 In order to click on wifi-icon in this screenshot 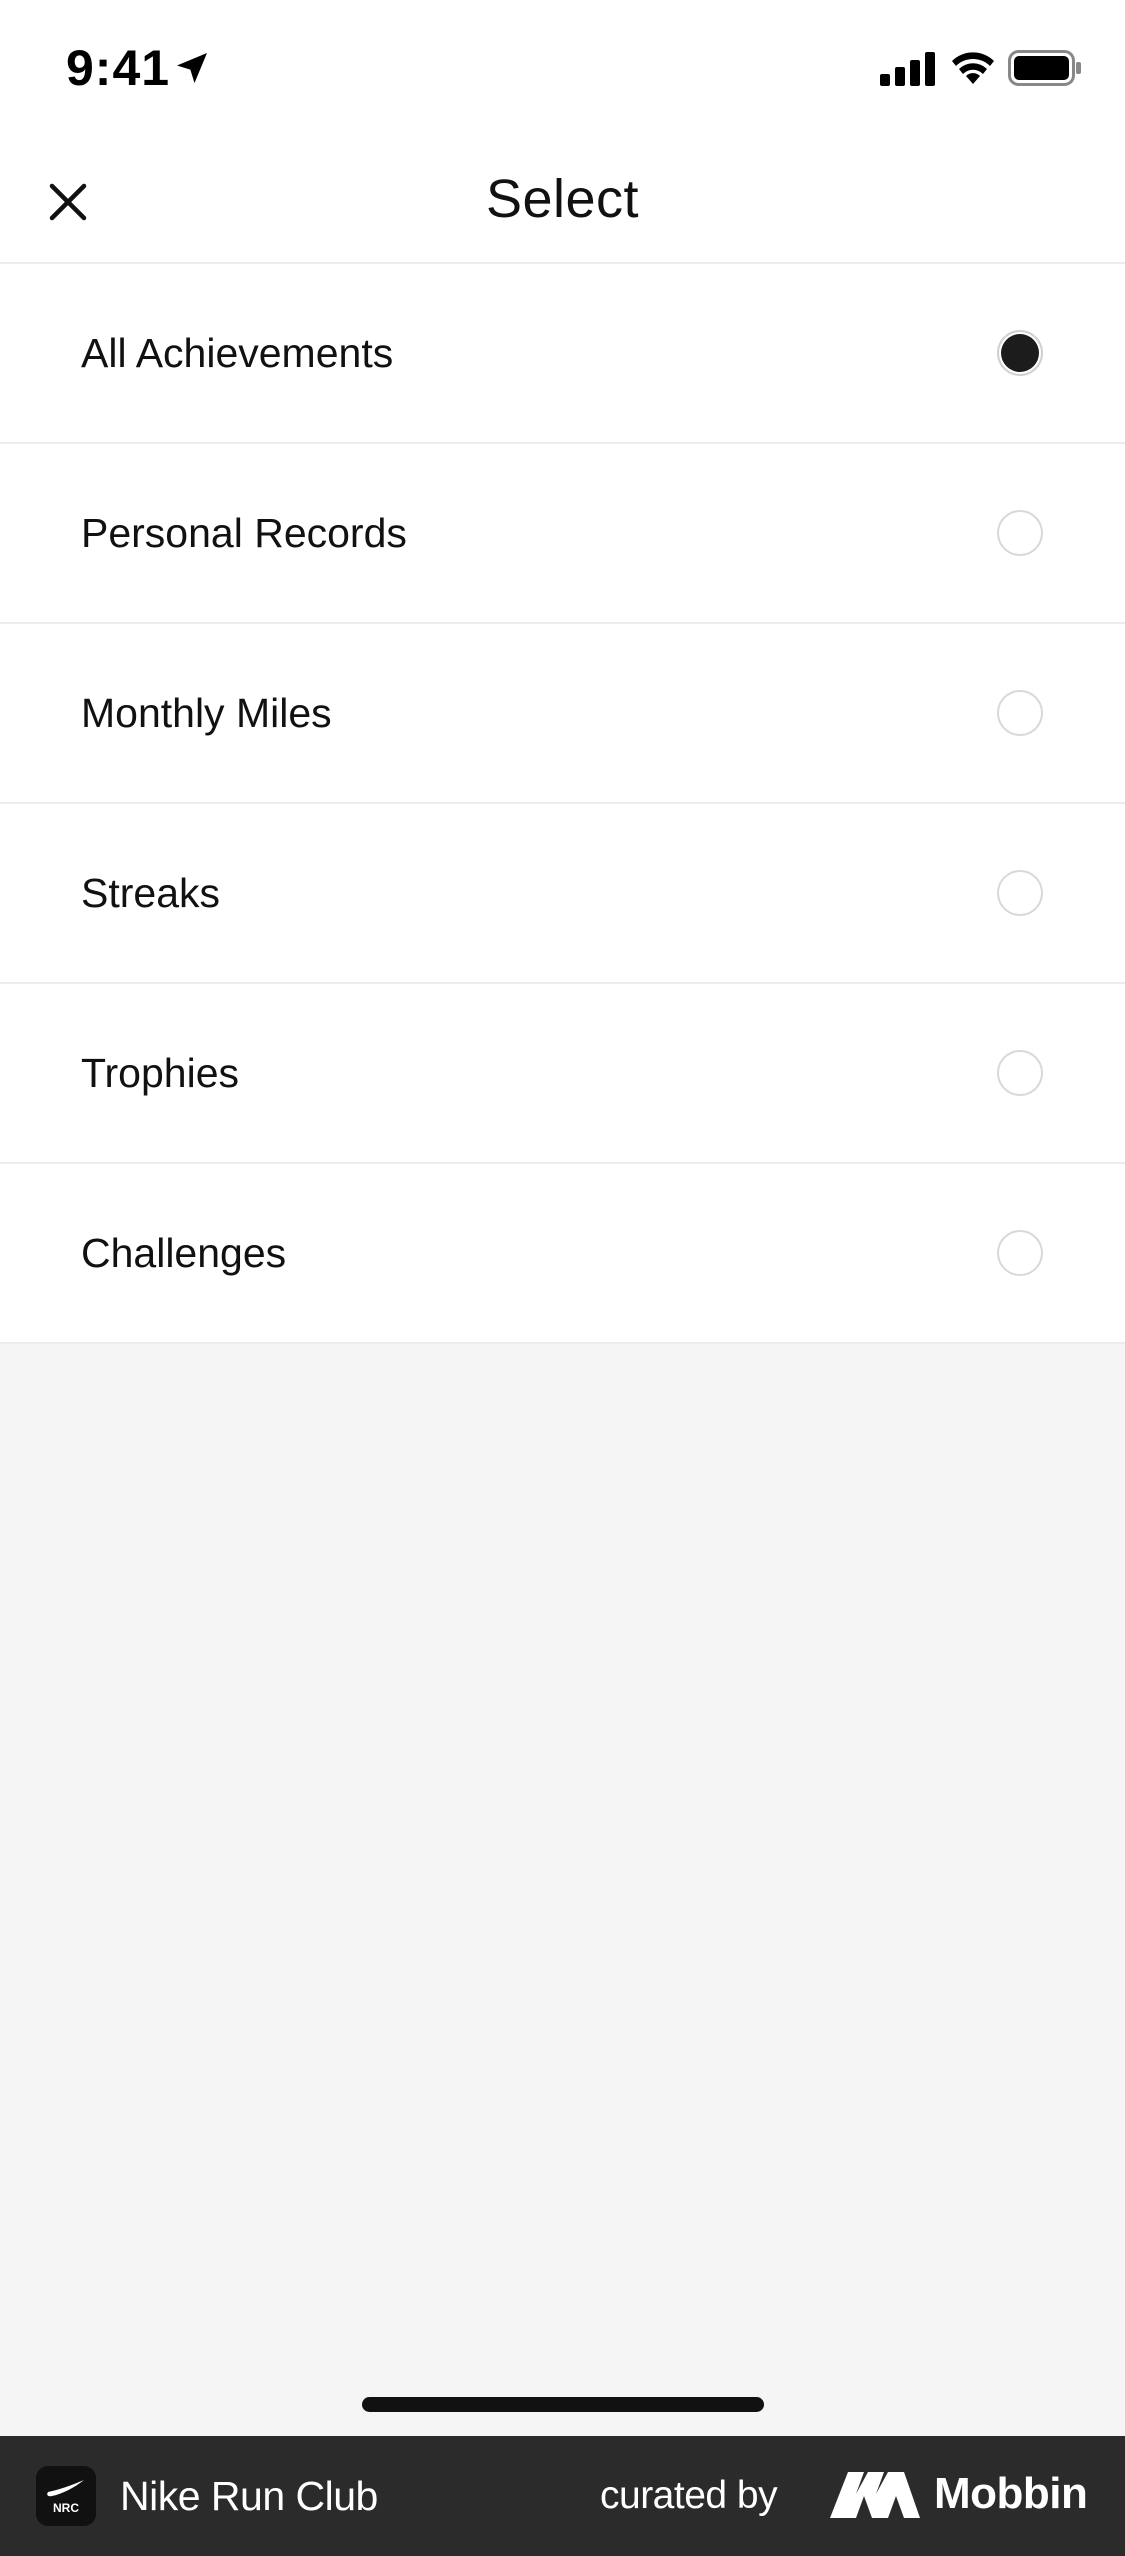, I will do `click(973, 68)`.